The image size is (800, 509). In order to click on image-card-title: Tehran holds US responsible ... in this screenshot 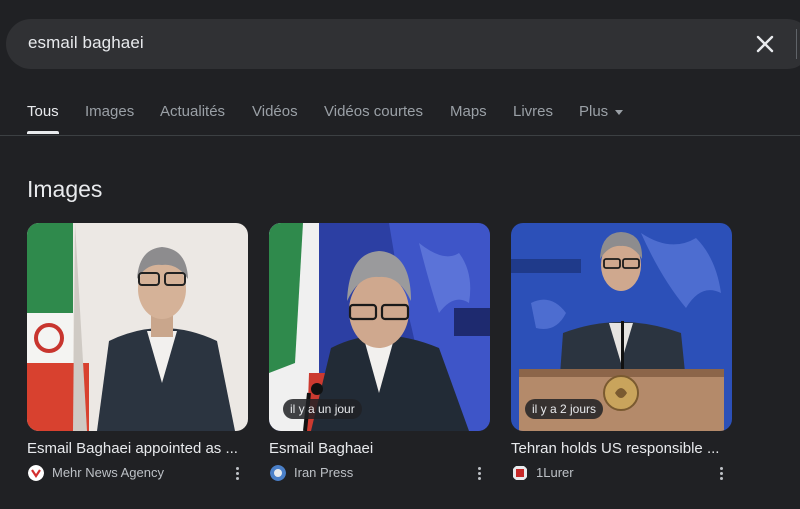, I will do `click(621, 448)`.